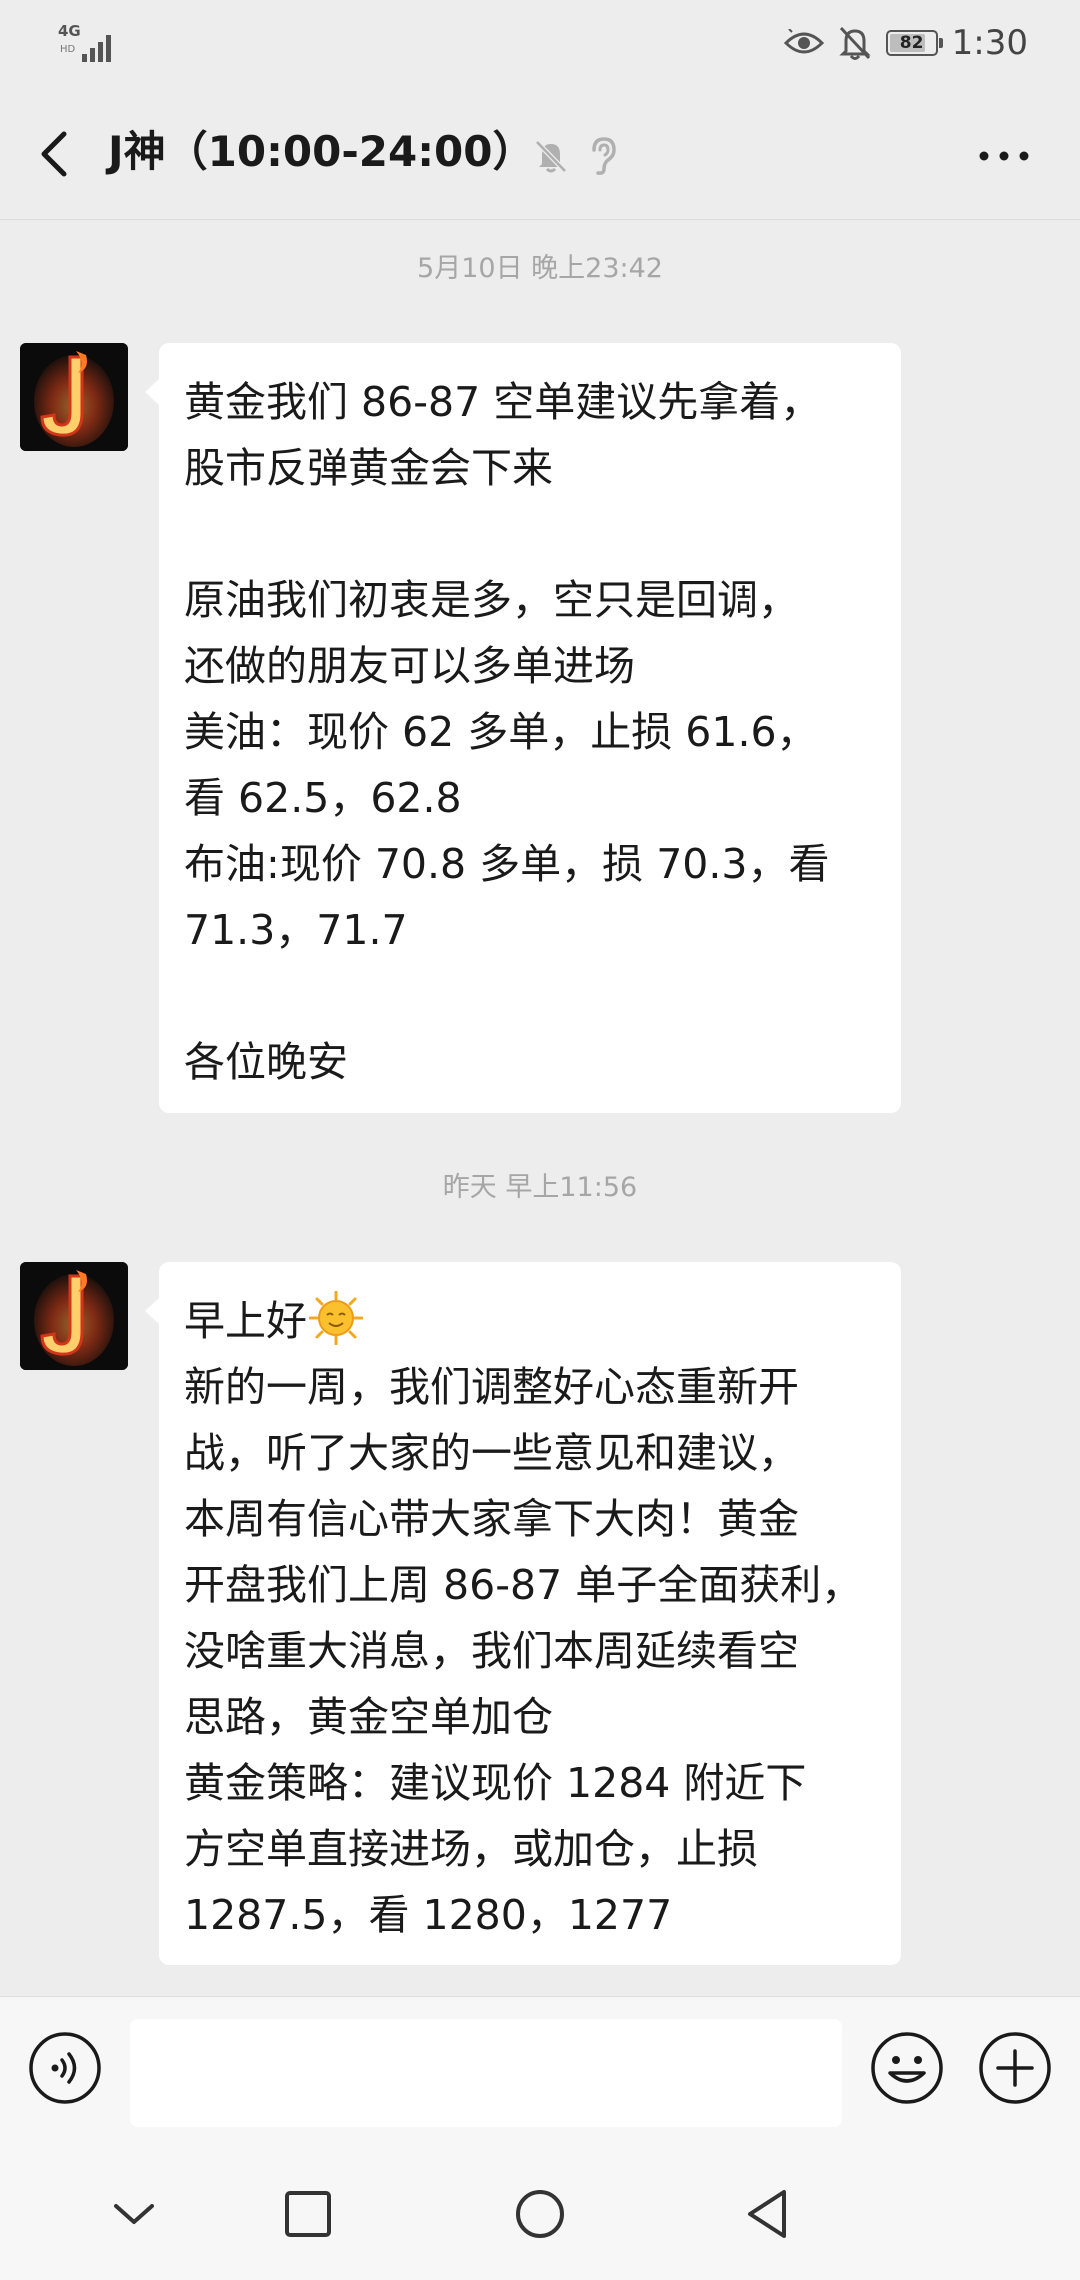  Describe the element at coordinates (368, 468) in the screenshot. I see `message-line: 股市反弹黄金会下来` at that location.